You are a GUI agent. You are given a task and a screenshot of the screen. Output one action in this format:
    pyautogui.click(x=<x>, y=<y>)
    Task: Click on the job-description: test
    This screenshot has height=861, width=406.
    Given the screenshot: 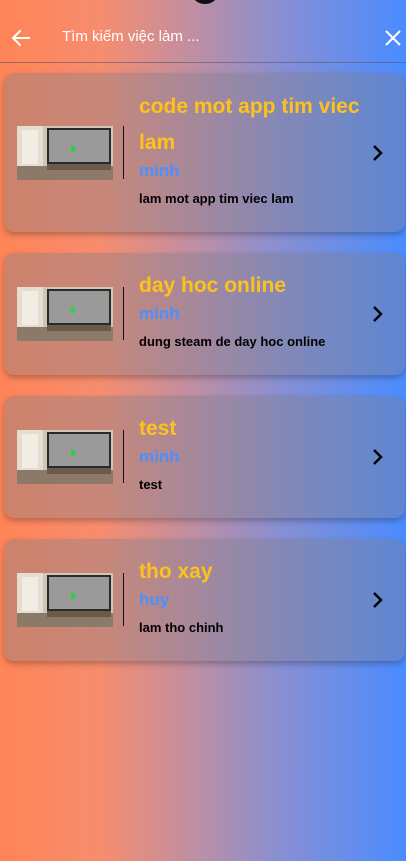 What is the action you would take?
    pyautogui.click(x=151, y=484)
    